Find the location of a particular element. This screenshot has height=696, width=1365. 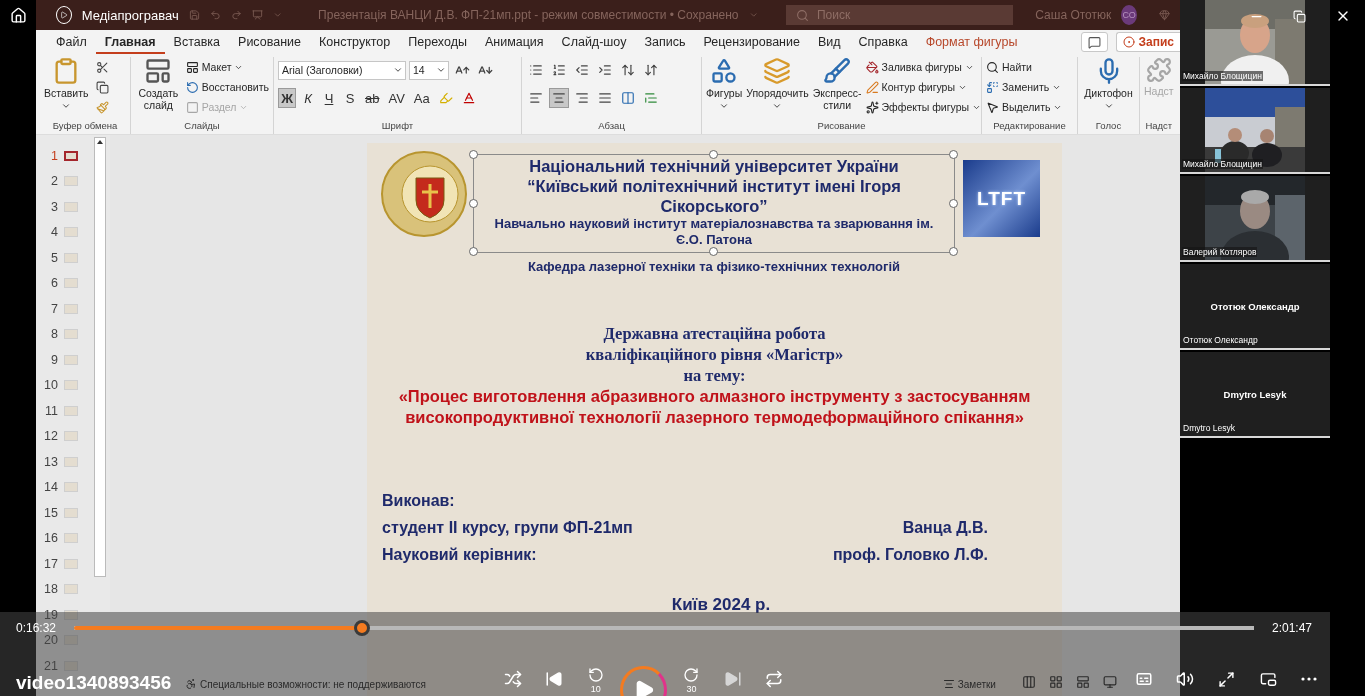

paste-button: Вставить is located at coordinates (66, 84).